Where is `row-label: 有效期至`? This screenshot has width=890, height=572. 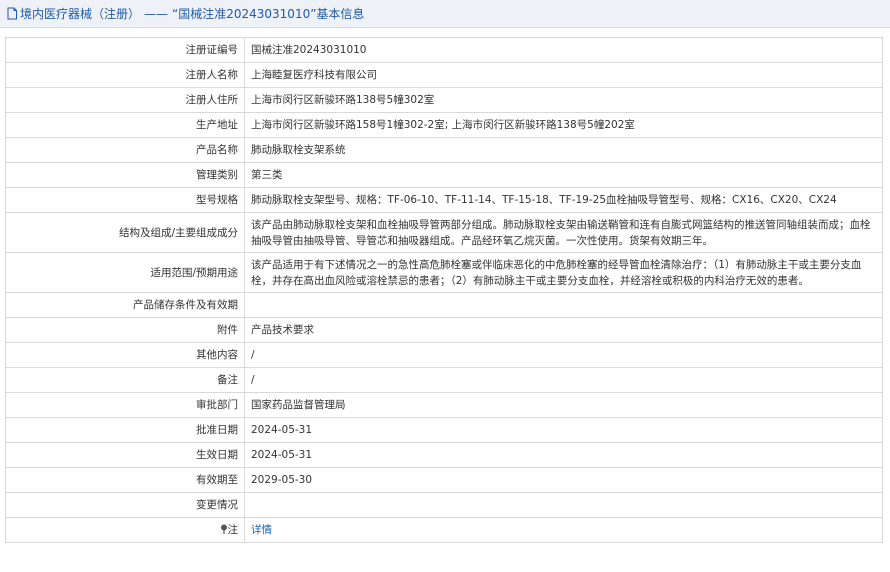 row-label: 有效期至 is located at coordinates (125, 480).